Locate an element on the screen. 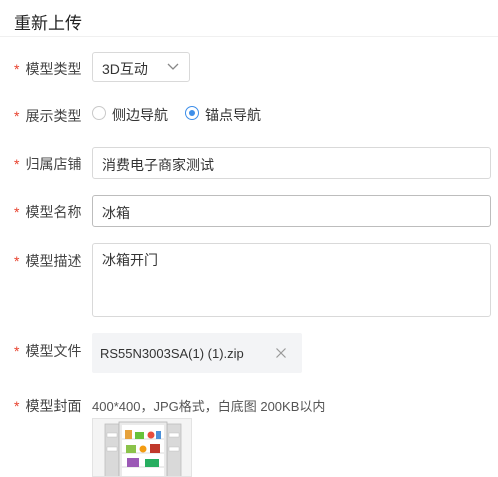 The height and width of the screenshot is (477, 498). radio-button-unchecked is located at coordinates (99, 113).